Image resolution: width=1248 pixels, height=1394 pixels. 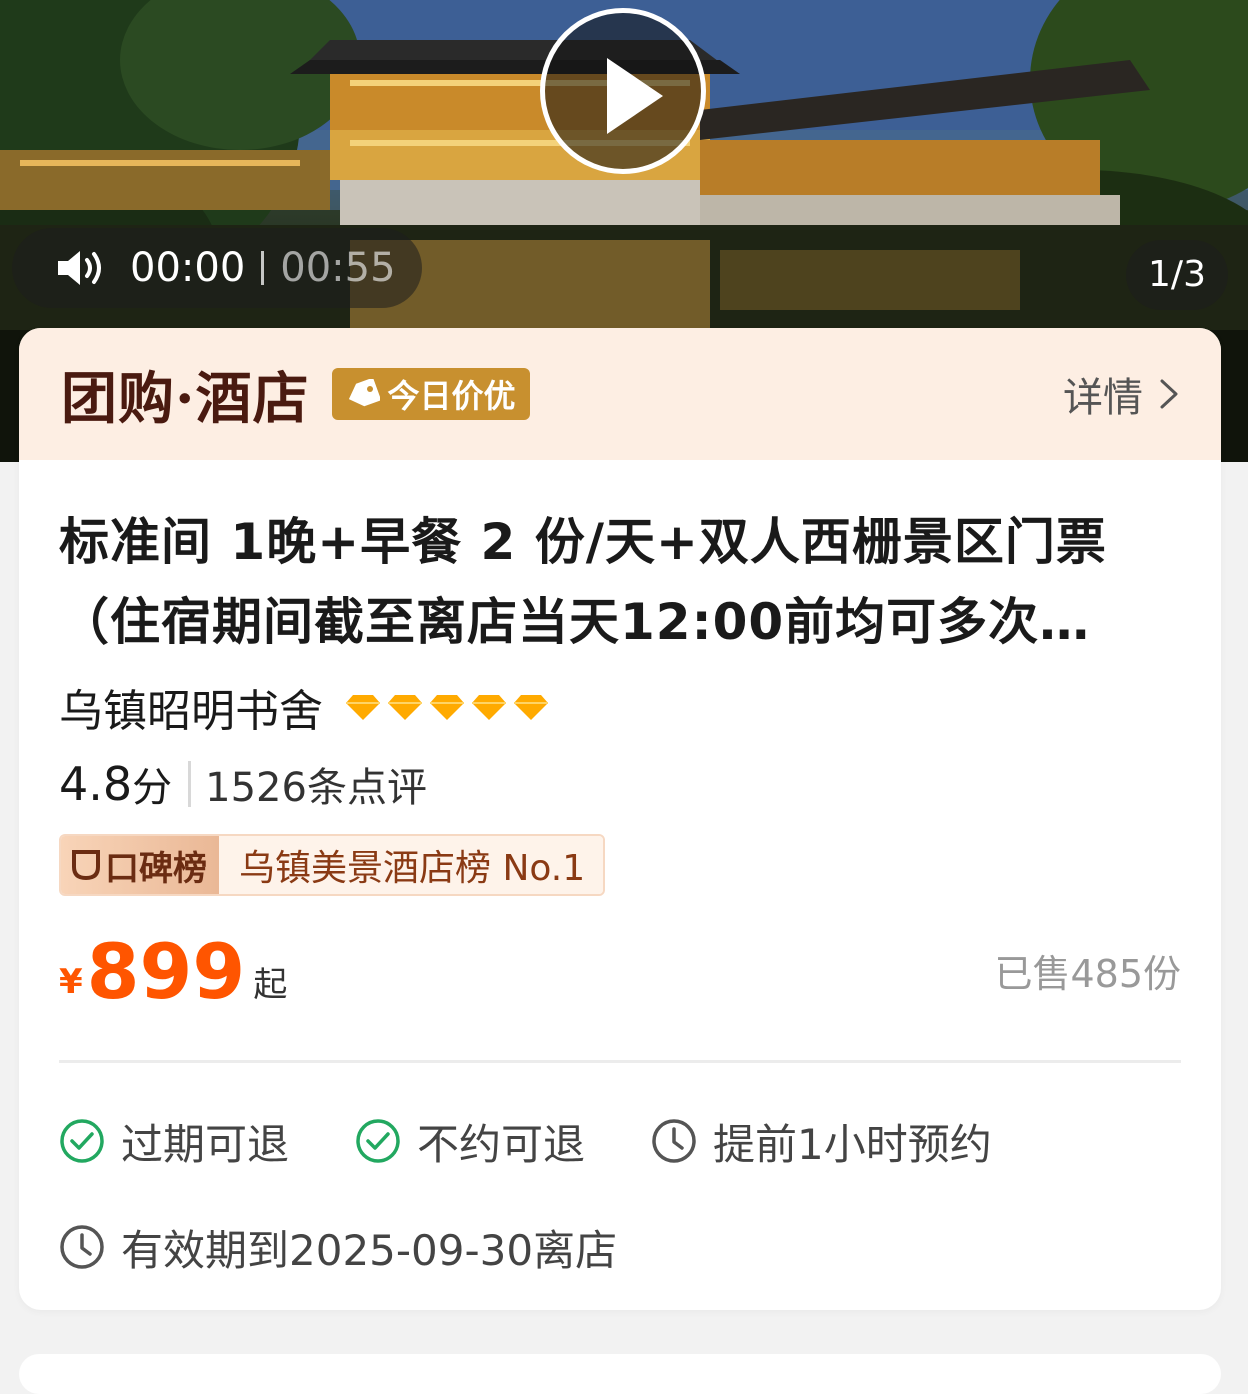 What do you see at coordinates (190, 784) in the screenshot?
I see `rating-divider` at bounding box center [190, 784].